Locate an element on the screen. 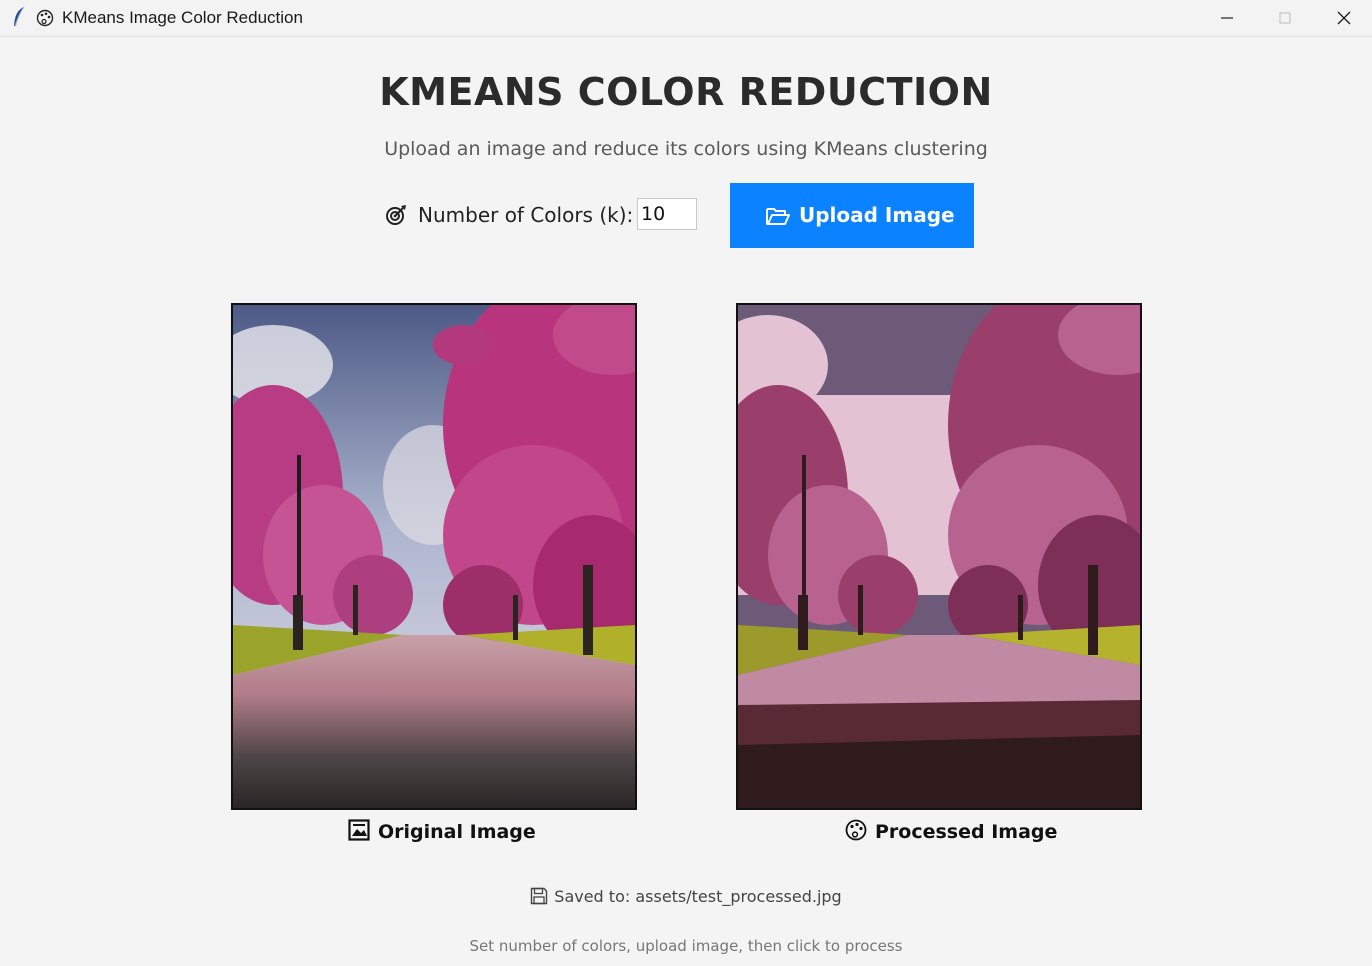 This screenshot has width=1372, height=966. upload-image-button: Upload Image is located at coordinates (852, 215).